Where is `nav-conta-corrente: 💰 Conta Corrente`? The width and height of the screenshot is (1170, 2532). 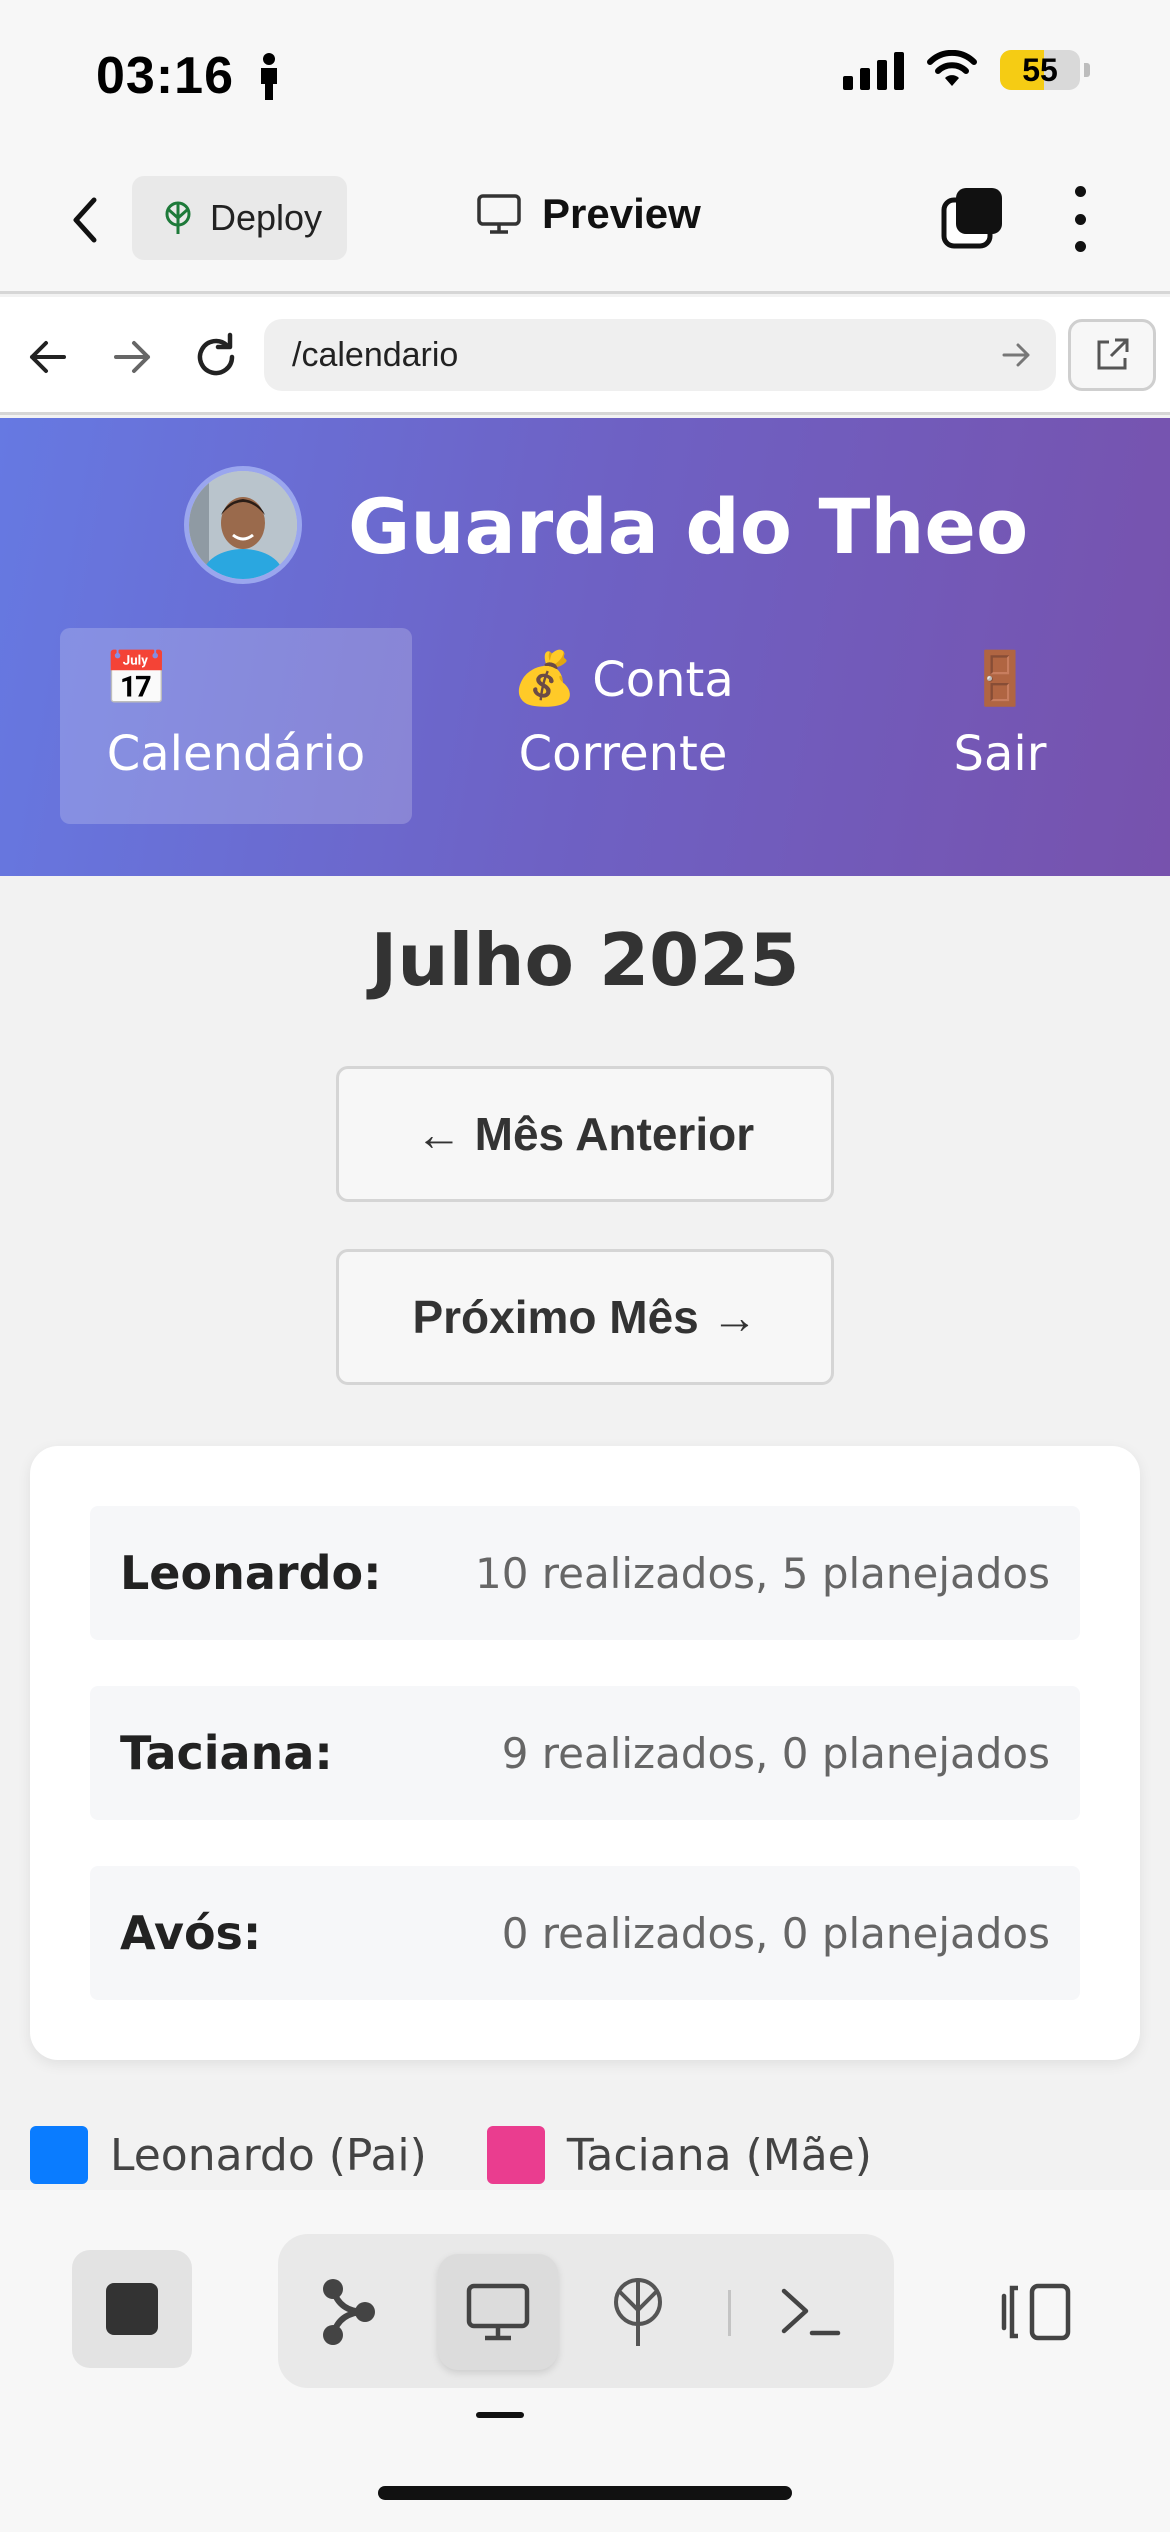 nav-conta-corrente: 💰 Conta Corrente is located at coordinates (623, 726).